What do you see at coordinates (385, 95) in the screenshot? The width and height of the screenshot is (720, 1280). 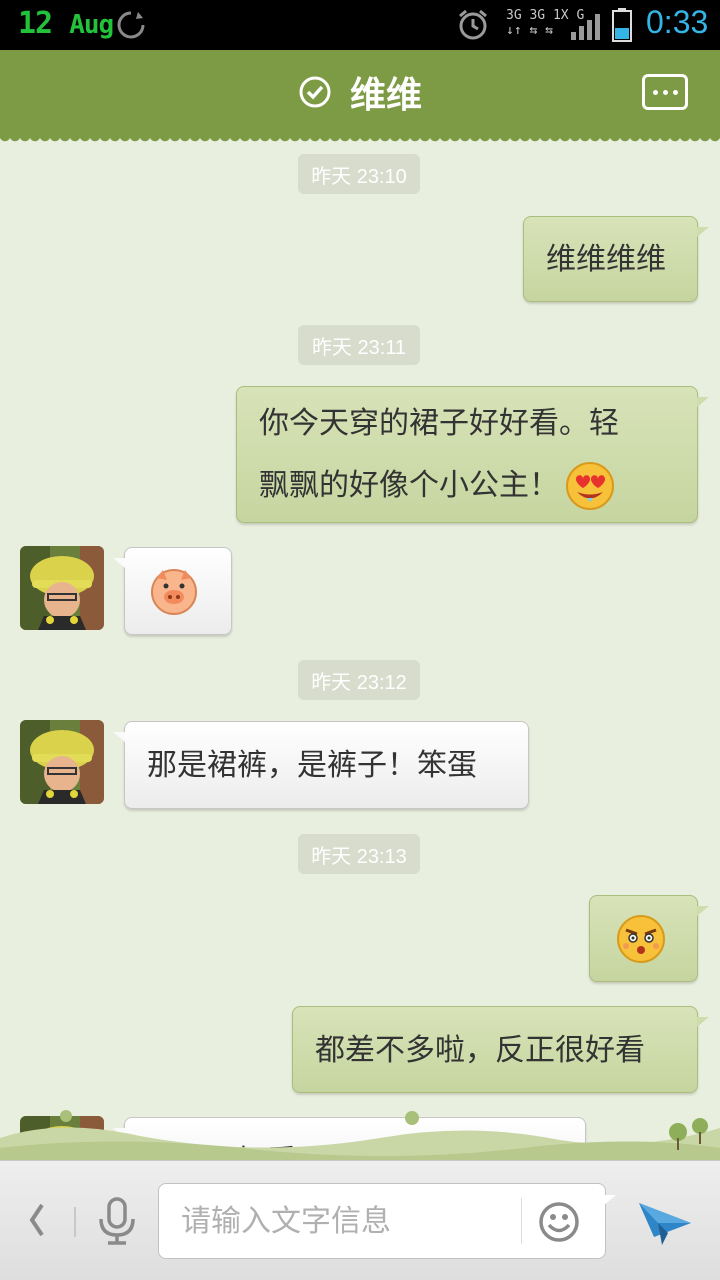 I see `contact-name: 维维` at bounding box center [385, 95].